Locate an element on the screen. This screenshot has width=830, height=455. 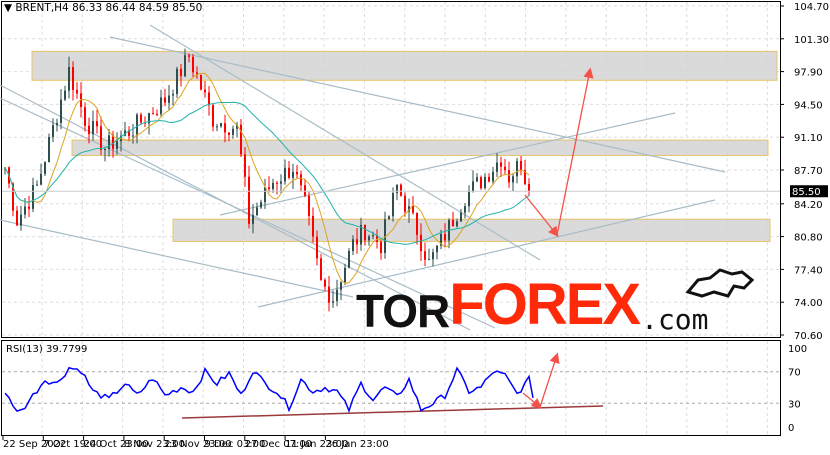
torforex-logo: TOR FOREX .com is located at coordinates (532, 303).